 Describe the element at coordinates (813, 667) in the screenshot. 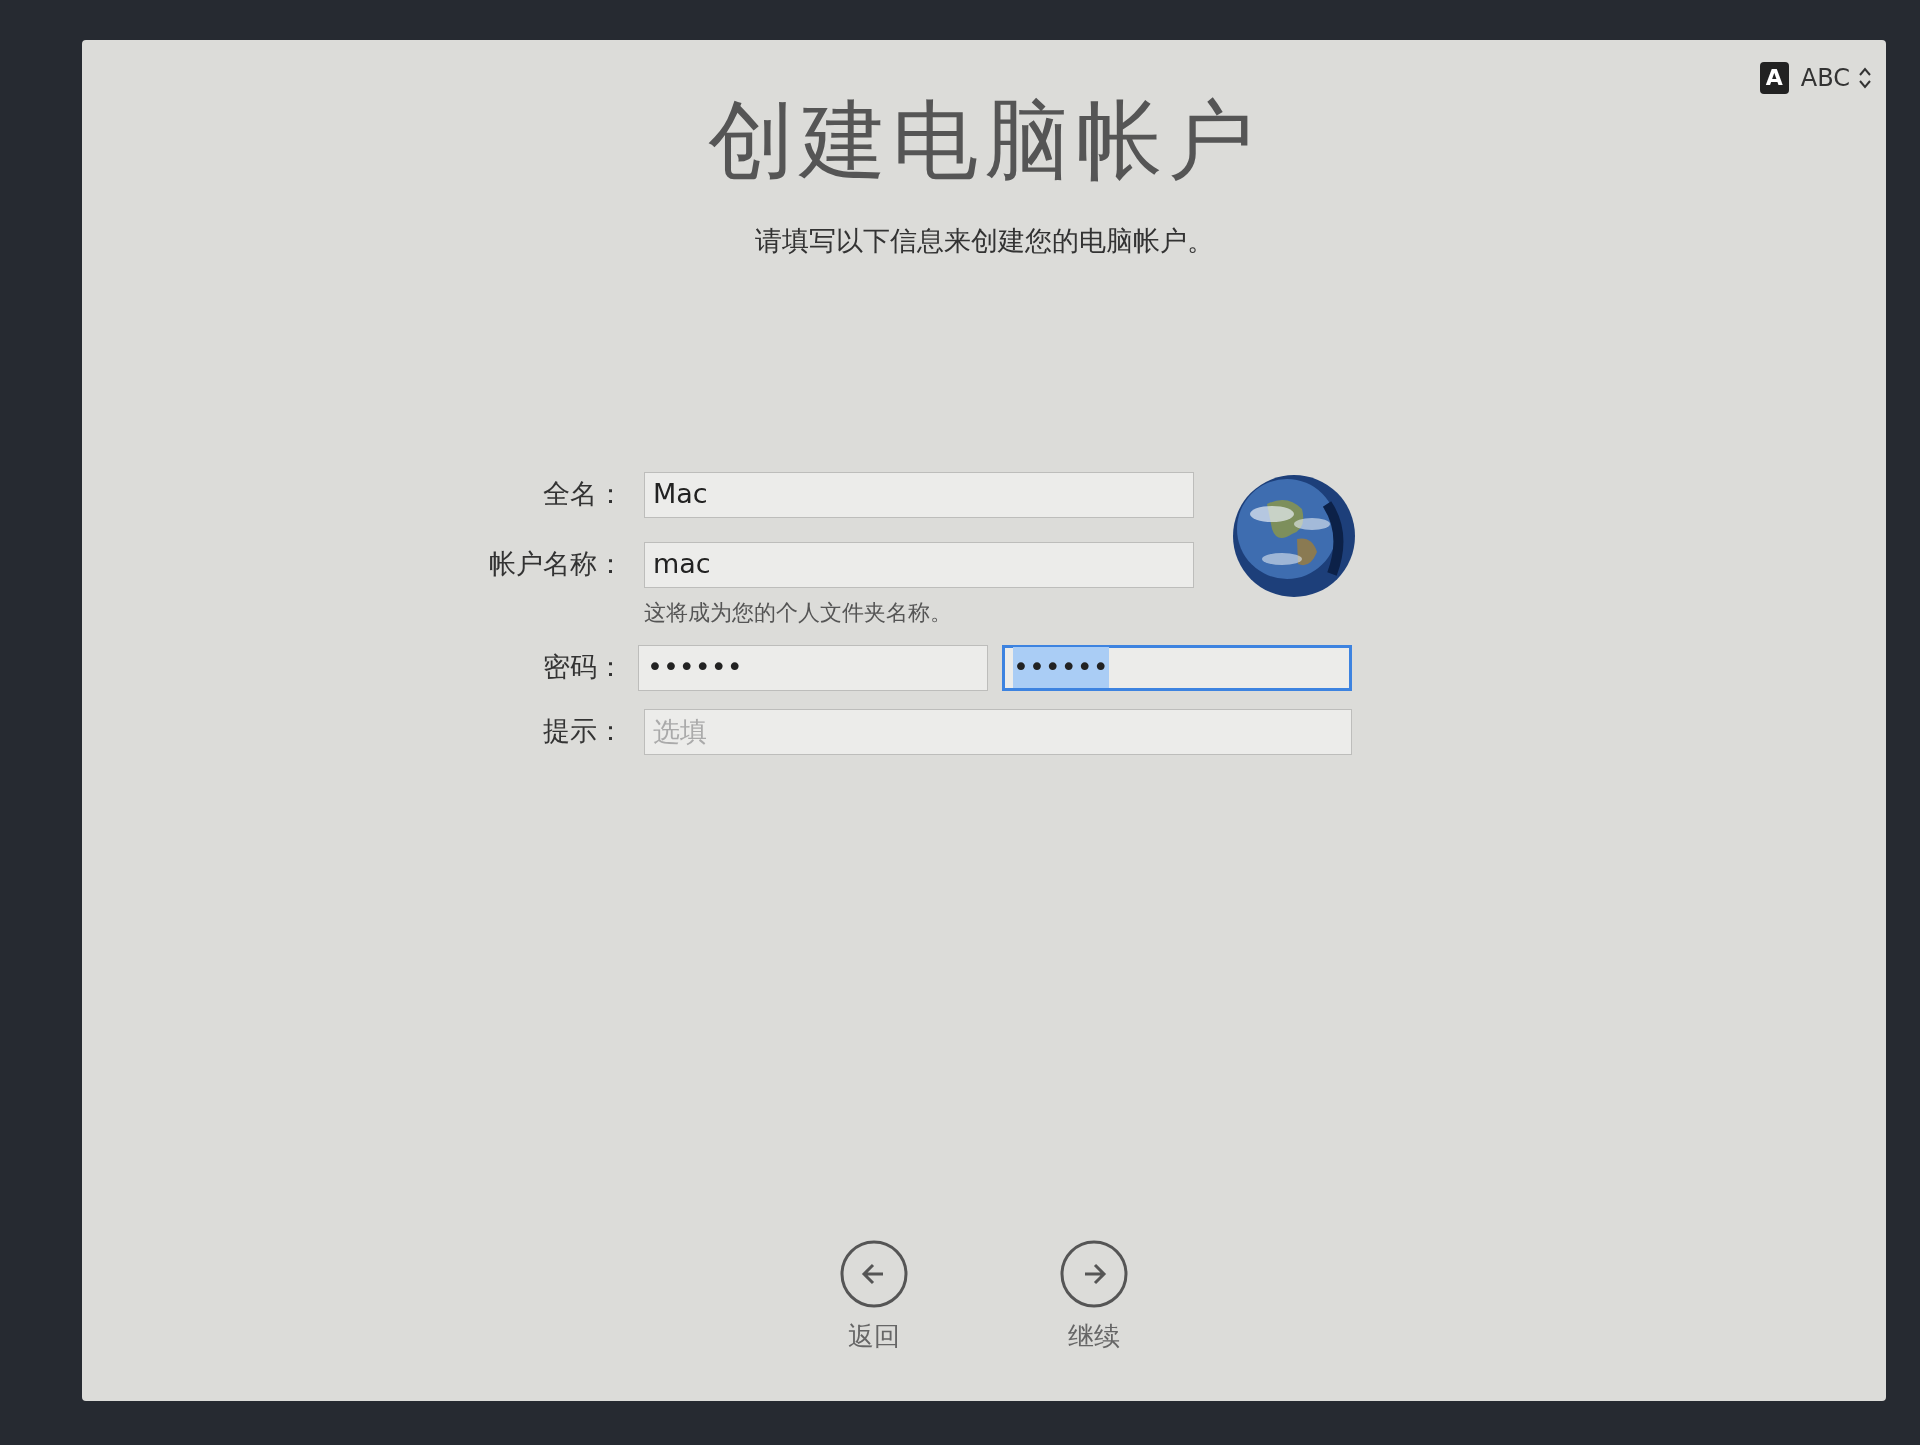

I see `password-field: ••••••` at that location.